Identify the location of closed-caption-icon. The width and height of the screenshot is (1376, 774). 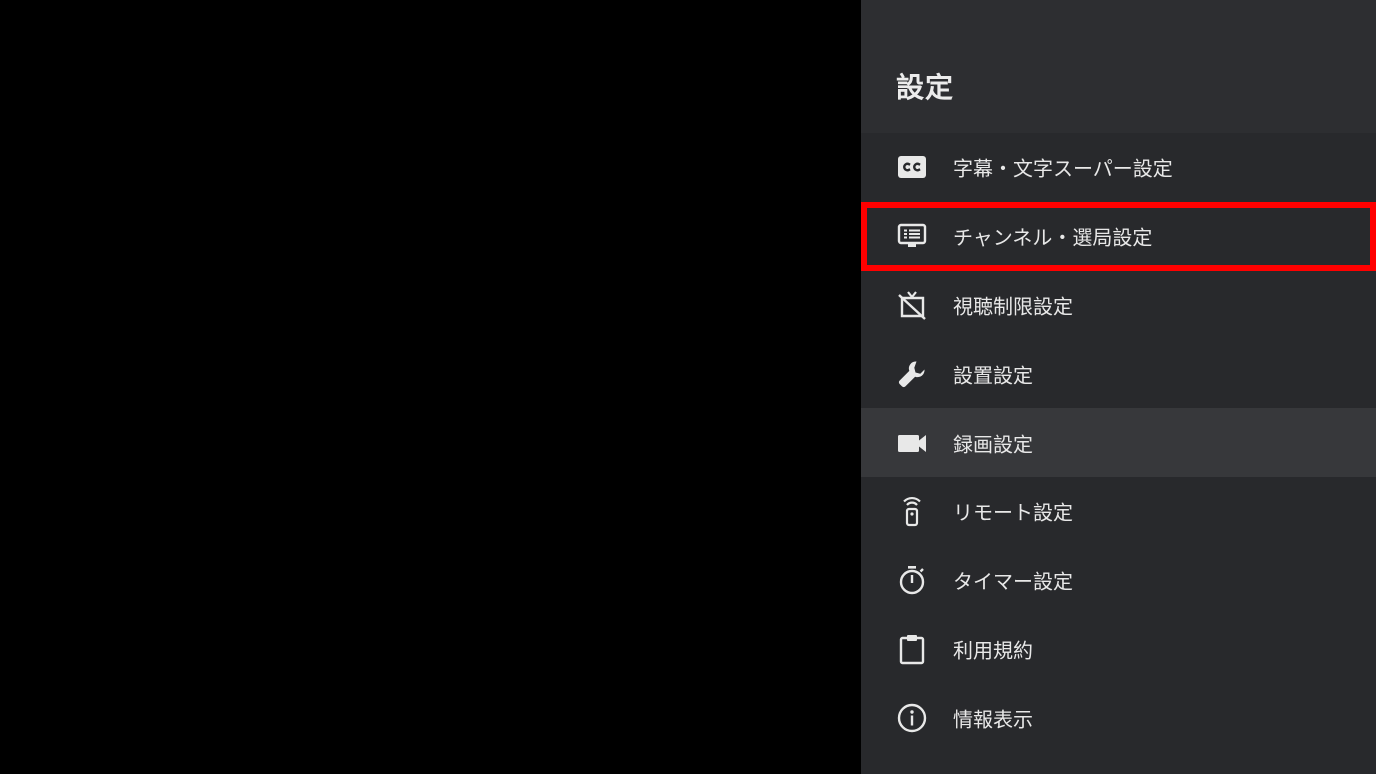
(912, 167).